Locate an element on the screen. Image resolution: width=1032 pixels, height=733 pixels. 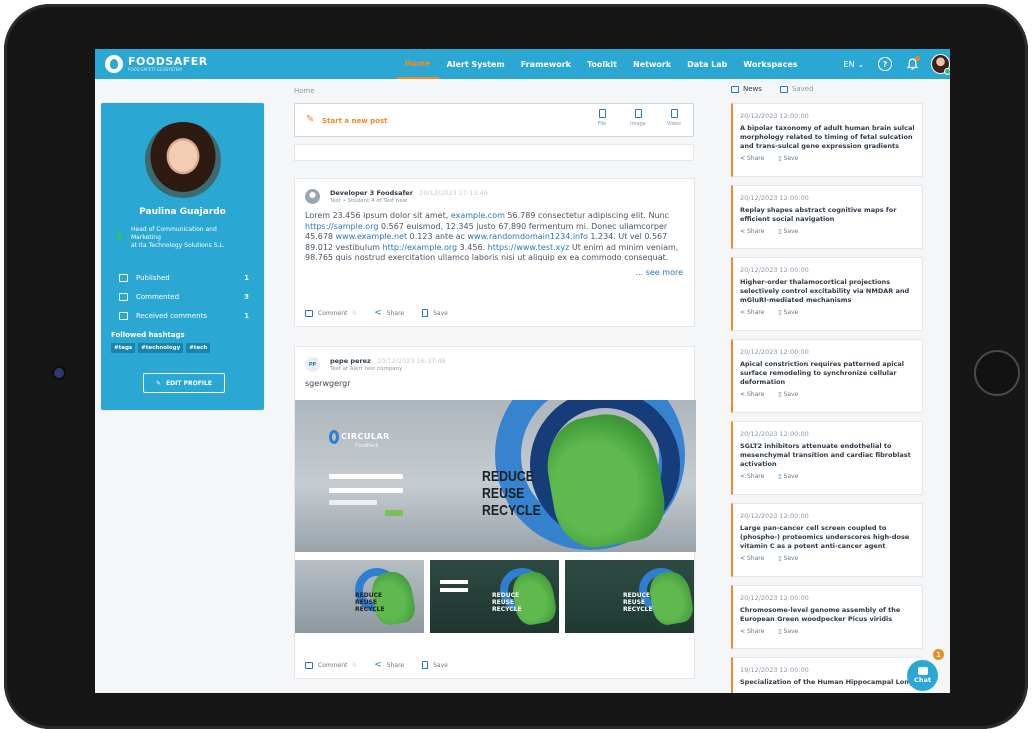
bell-icon is located at coordinates (913, 63).